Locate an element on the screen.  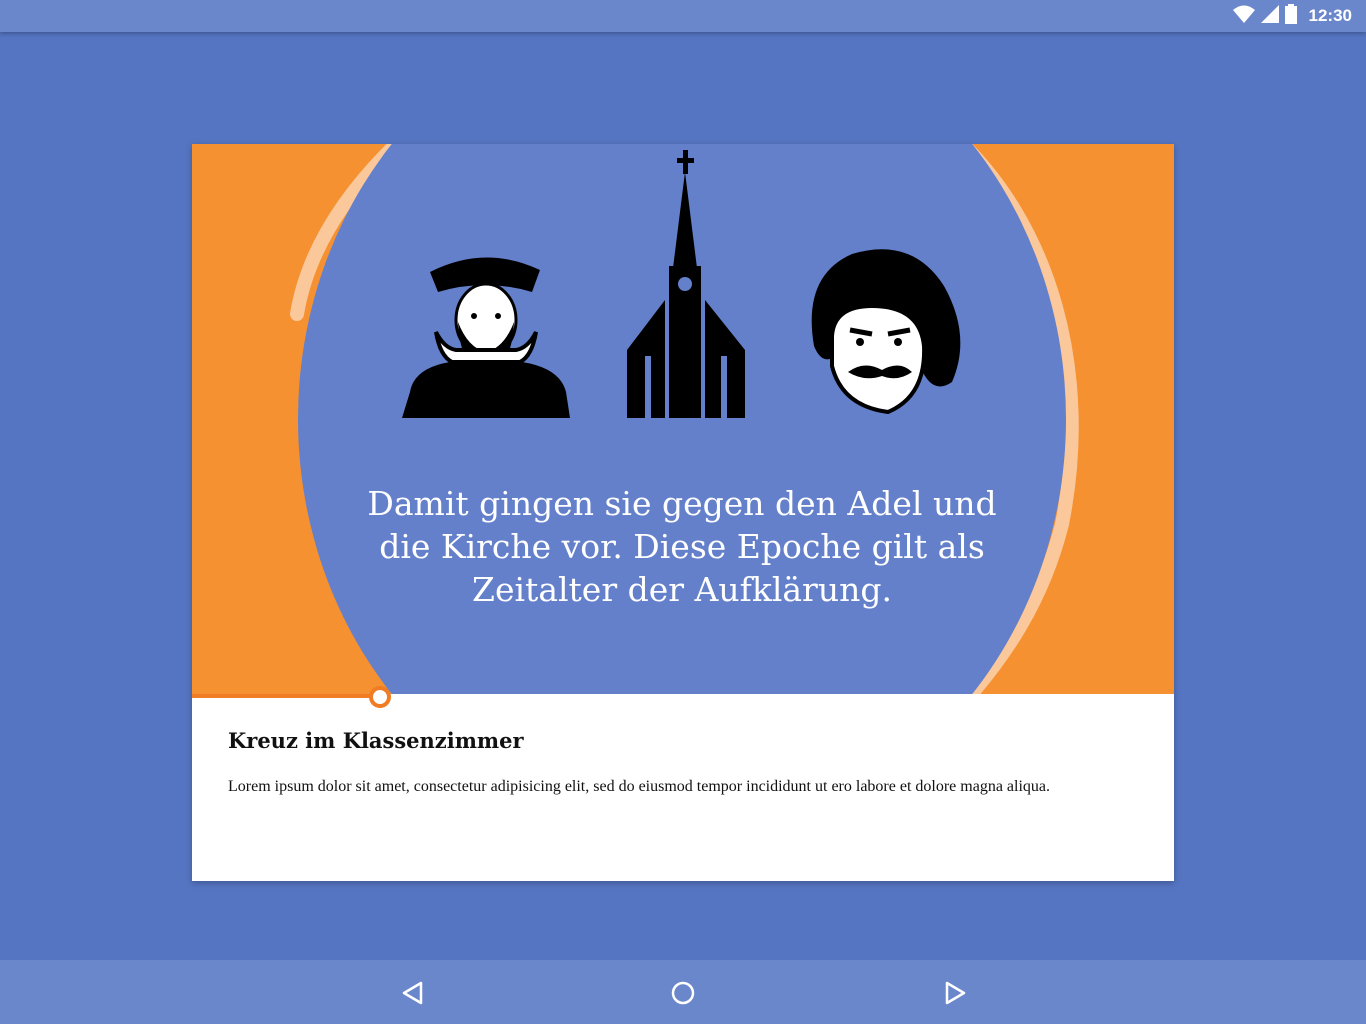
home-icon is located at coordinates (683, 993).